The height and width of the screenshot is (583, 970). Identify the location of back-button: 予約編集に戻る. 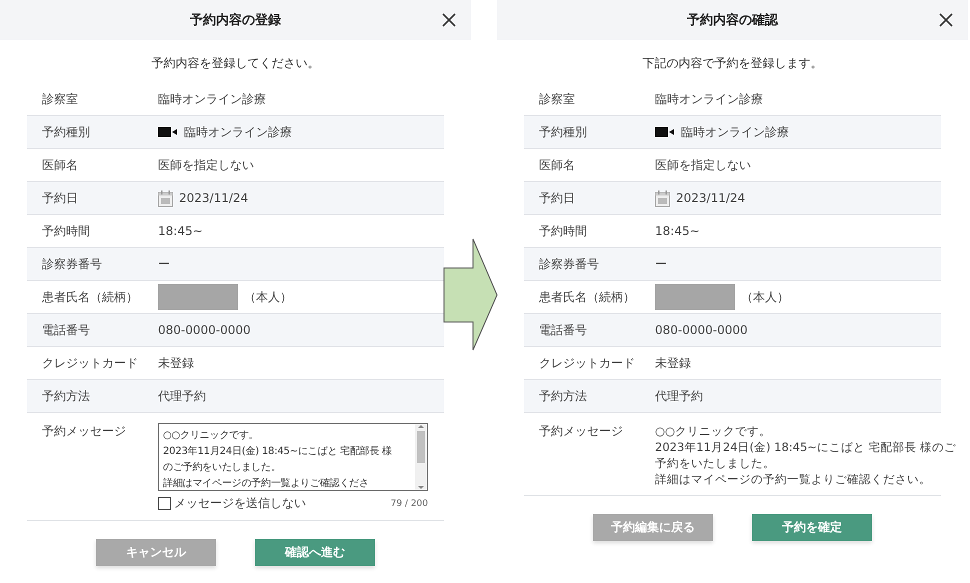
(653, 527).